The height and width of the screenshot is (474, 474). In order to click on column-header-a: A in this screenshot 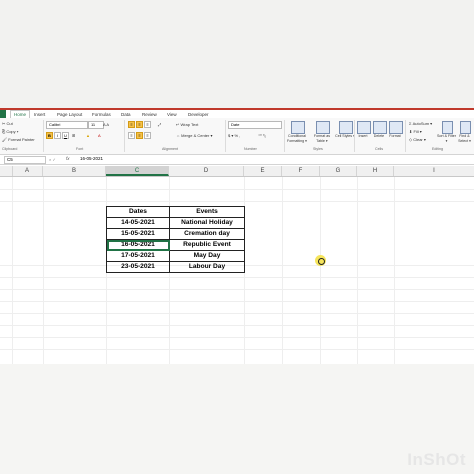, I will do `click(27, 171)`.